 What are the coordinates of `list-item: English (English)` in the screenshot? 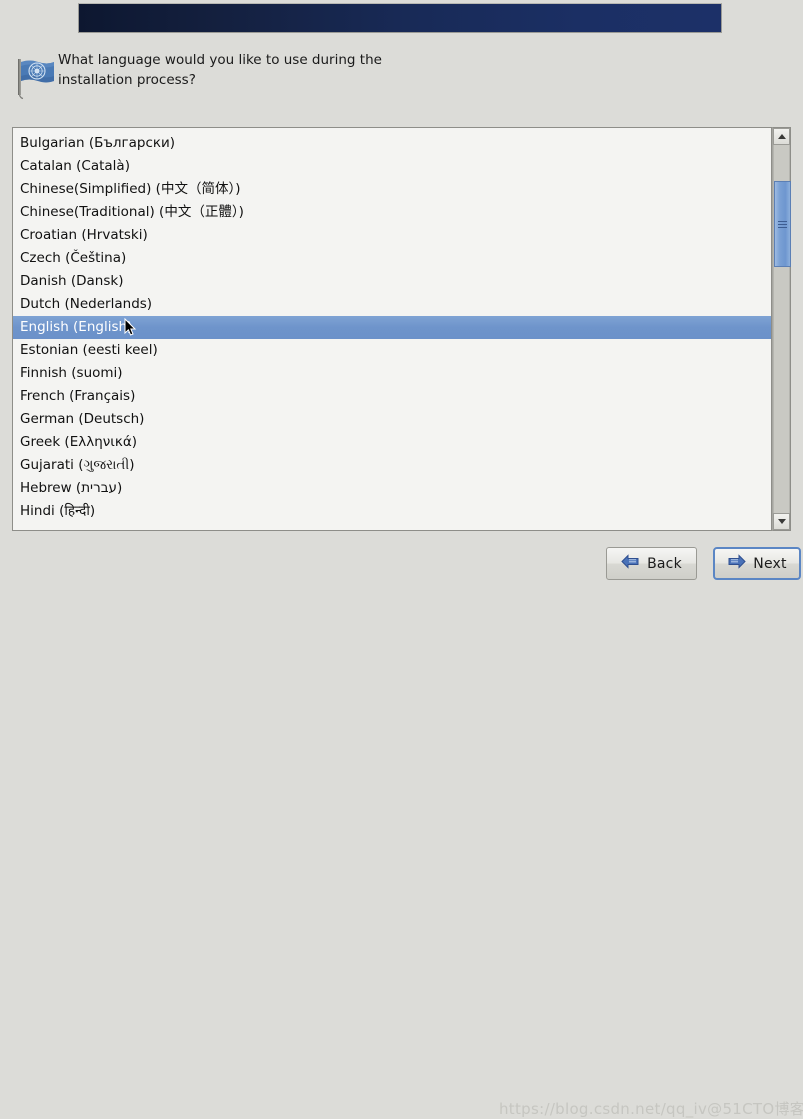 It's located at (392, 327).